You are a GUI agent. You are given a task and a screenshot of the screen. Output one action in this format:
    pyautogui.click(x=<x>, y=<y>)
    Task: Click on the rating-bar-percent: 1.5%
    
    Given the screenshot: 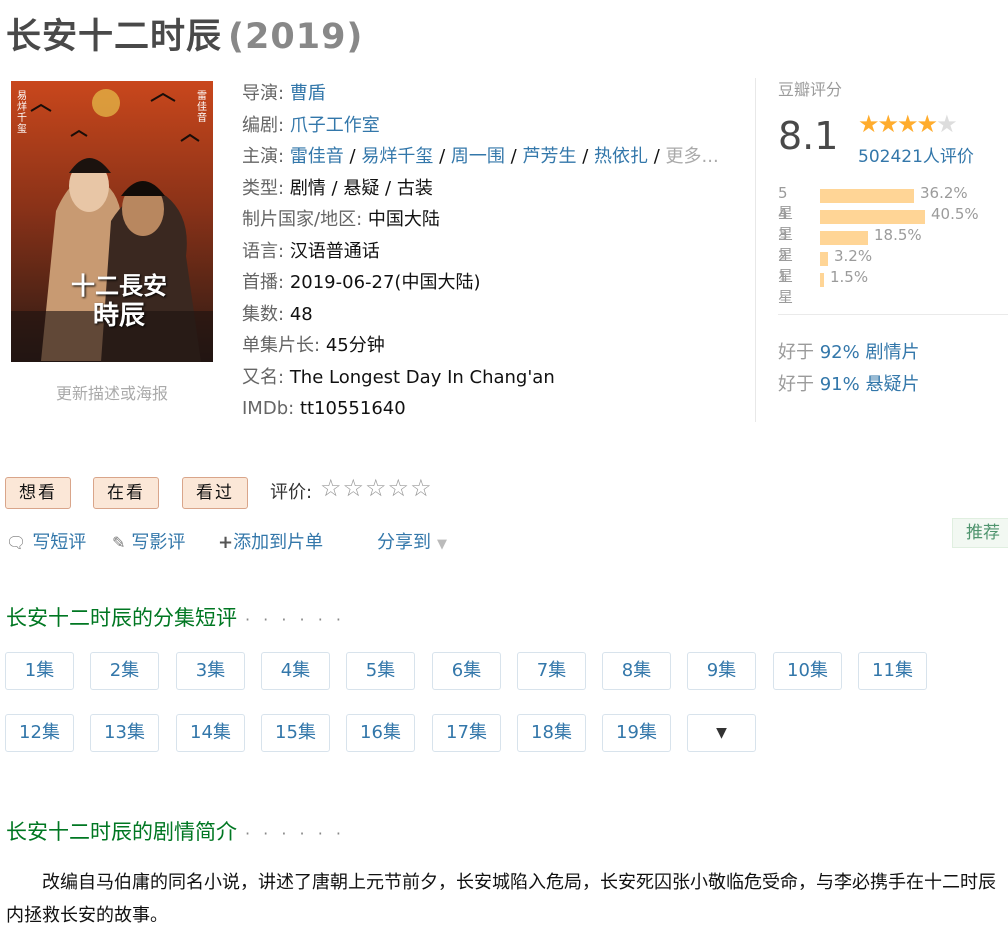 What is the action you would take?
    pyautogui.click(x=849, y=277)
    